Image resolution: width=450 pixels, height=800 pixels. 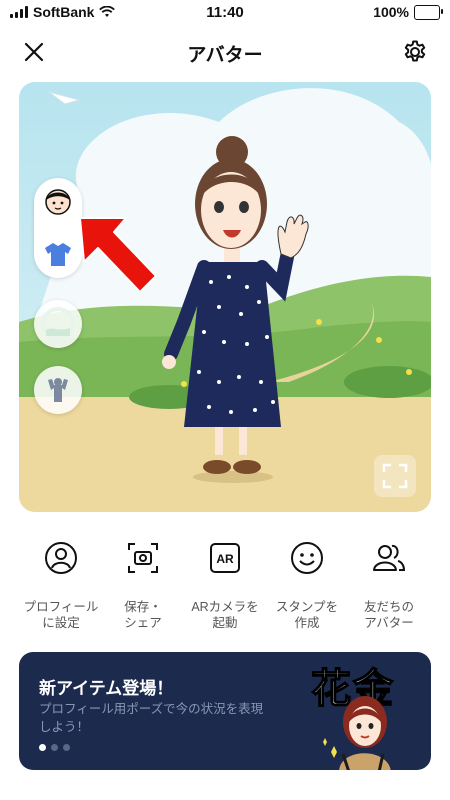 I want to click on fullscreen-icon, so click(x=395, y=476).